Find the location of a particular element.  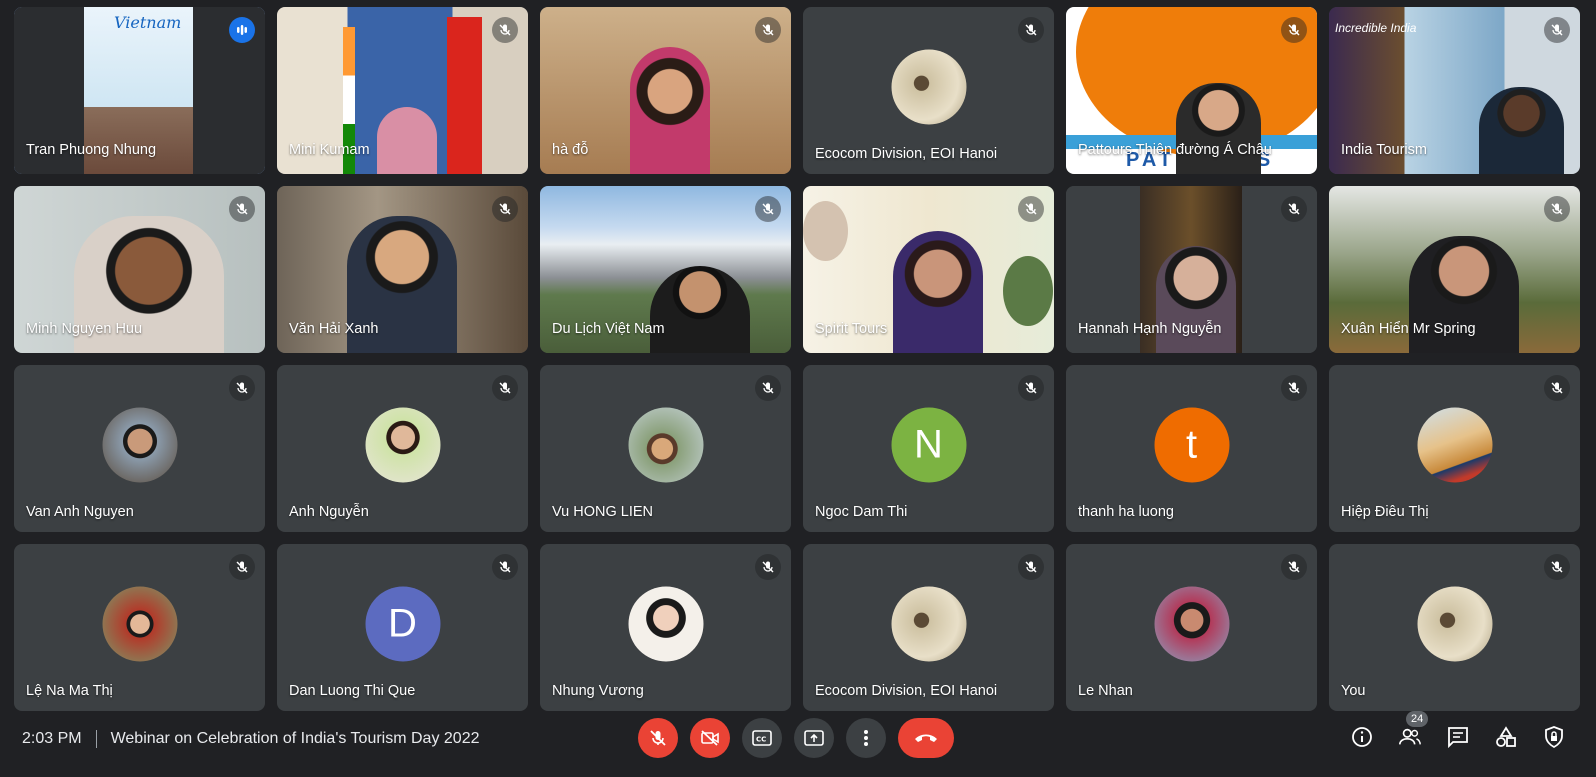

more-options-button is located at coordinates (866, 738).